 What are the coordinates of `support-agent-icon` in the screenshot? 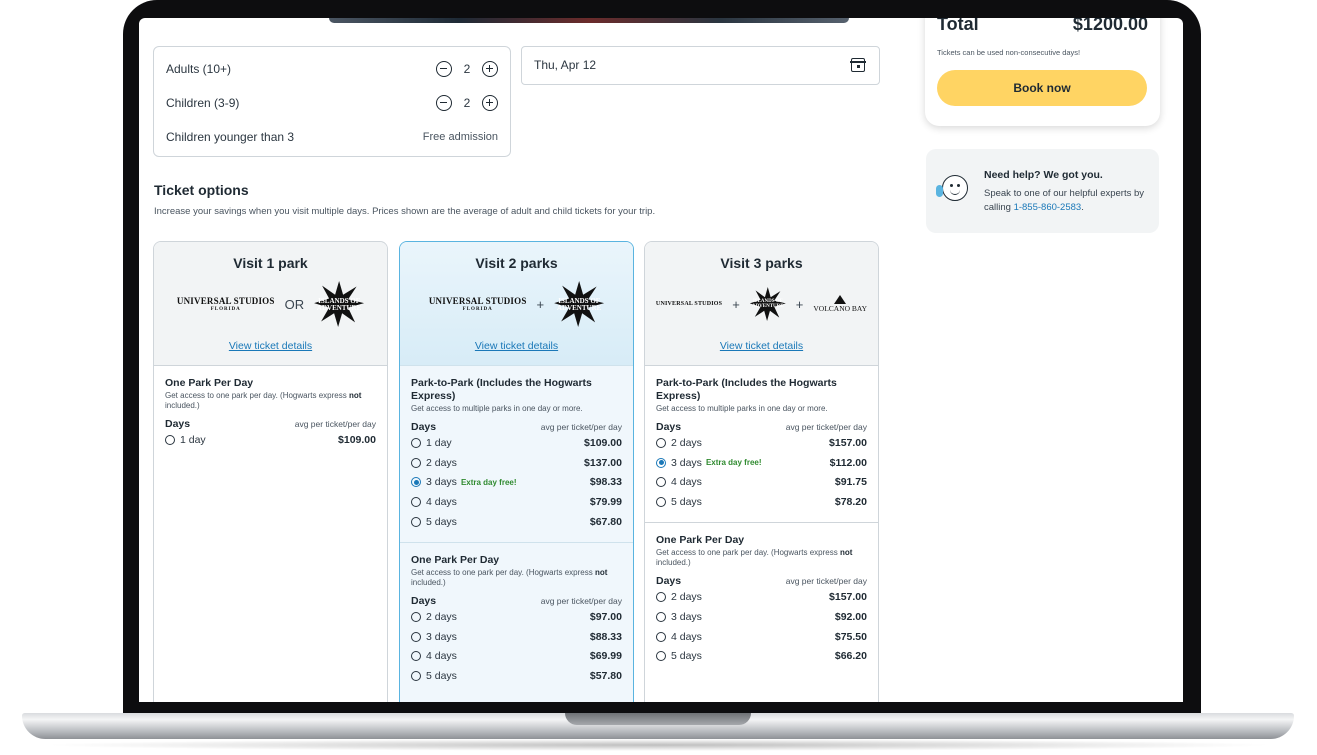 It's located at (953, 190).